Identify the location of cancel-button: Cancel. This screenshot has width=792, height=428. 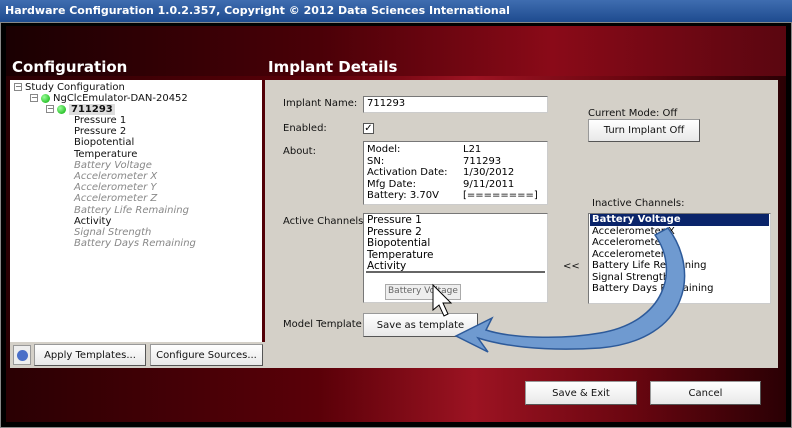
(705, 393).